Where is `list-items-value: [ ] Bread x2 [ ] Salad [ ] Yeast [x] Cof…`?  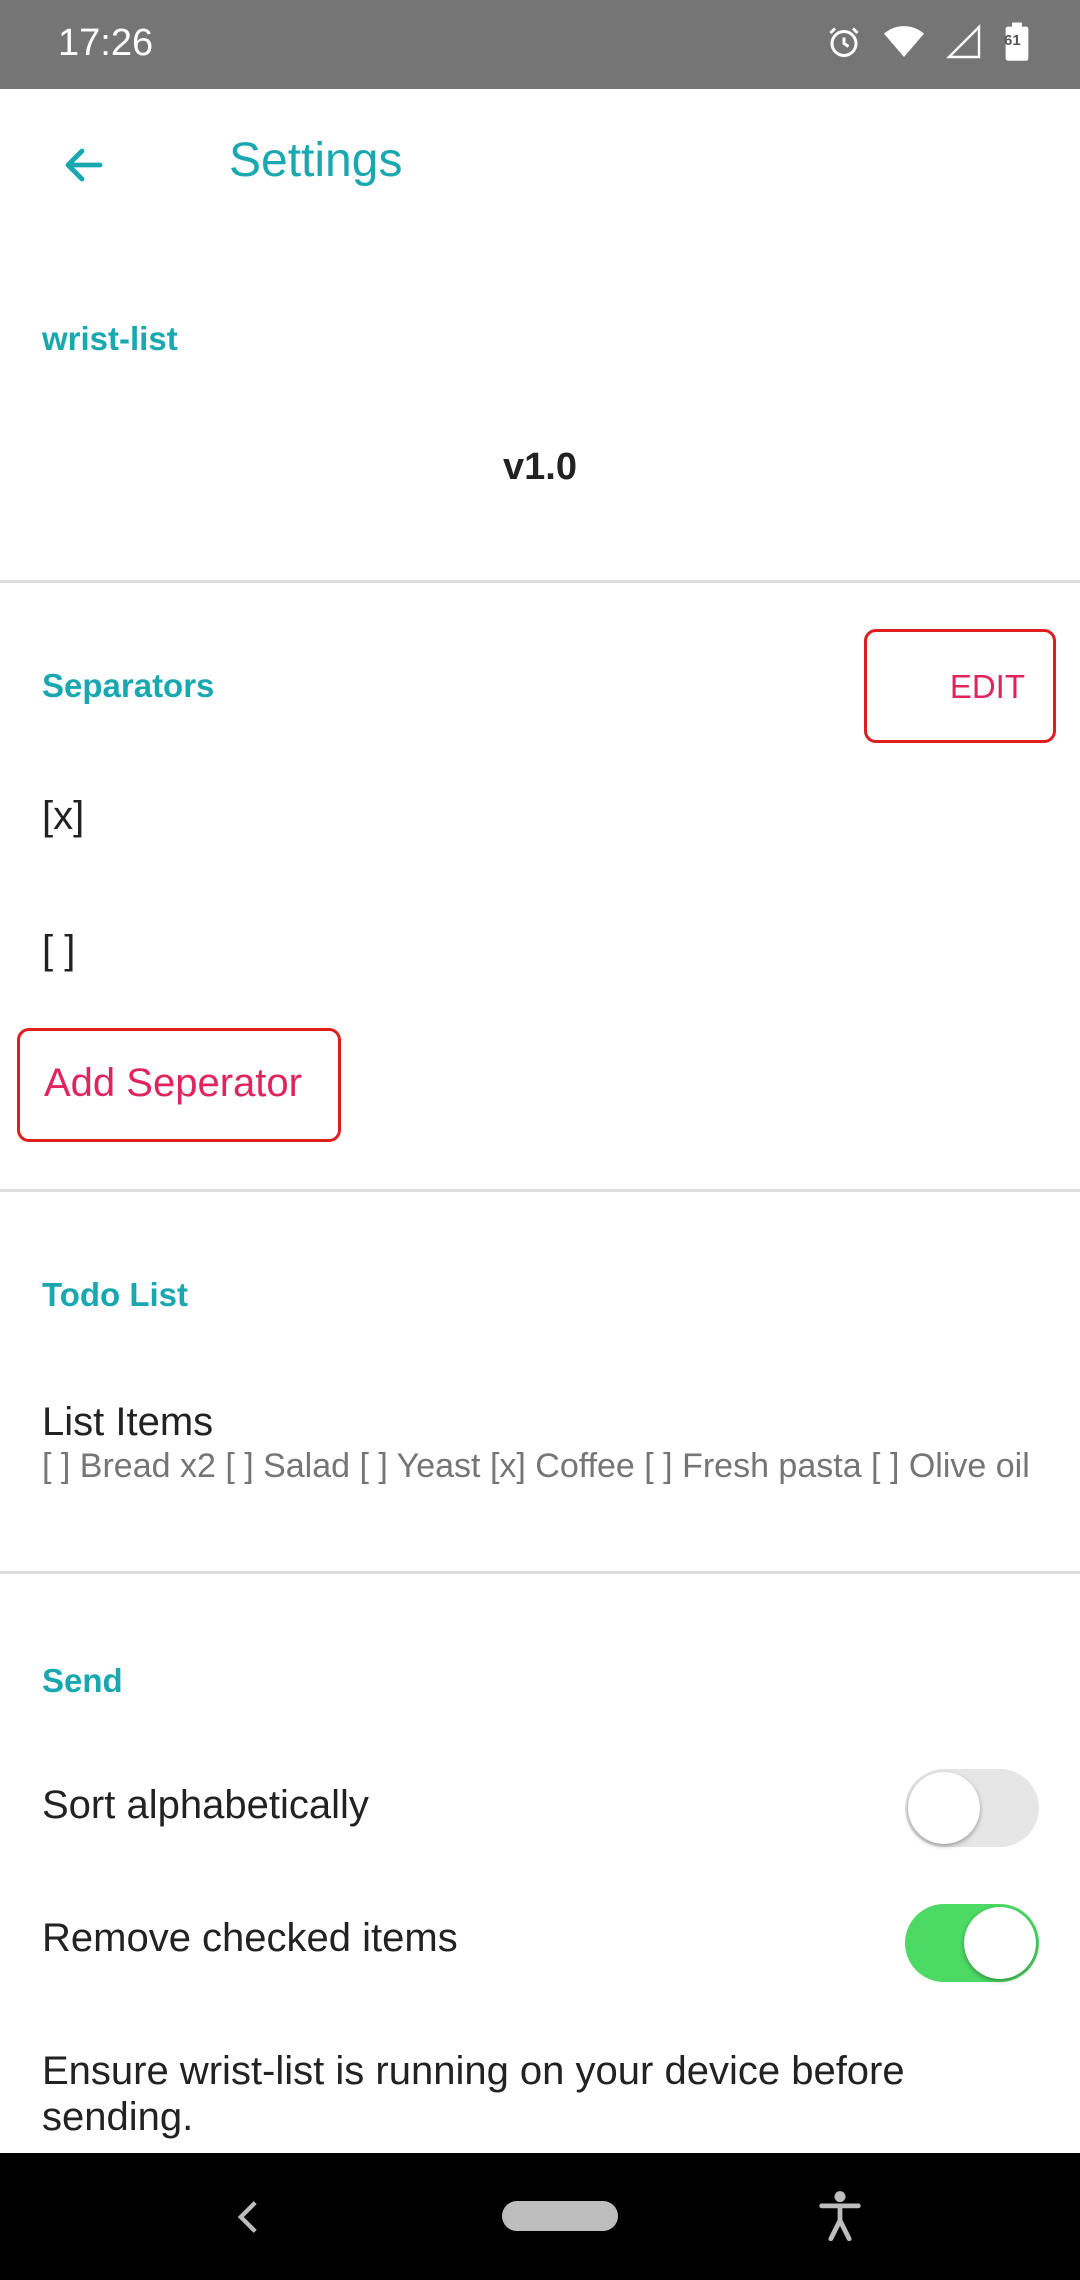
list-items-value: [ ] Bread x2 [ ] Salad [ ] Yeast [x] Cof… is located at coordinates (536, 1466).